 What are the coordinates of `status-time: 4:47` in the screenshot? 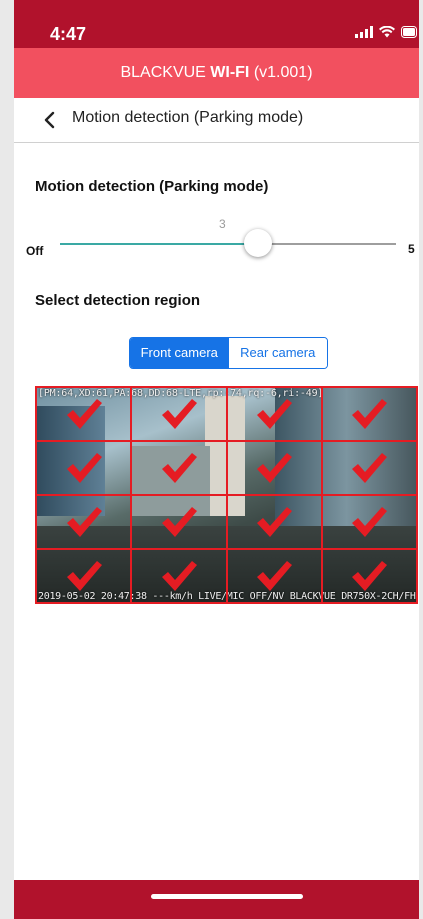 It's located at (68, 34).